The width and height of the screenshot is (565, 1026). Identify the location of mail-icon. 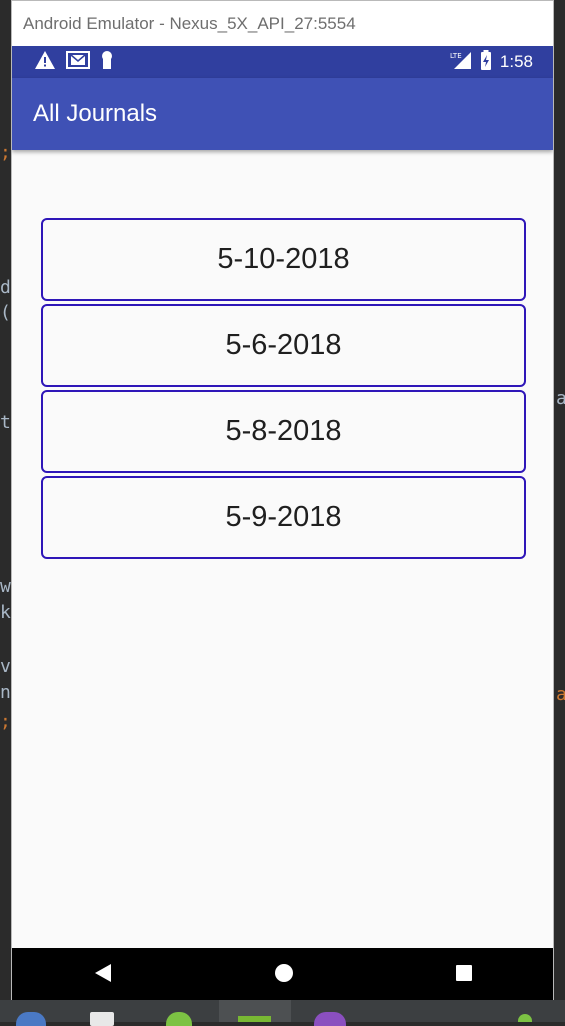
(78, 62).